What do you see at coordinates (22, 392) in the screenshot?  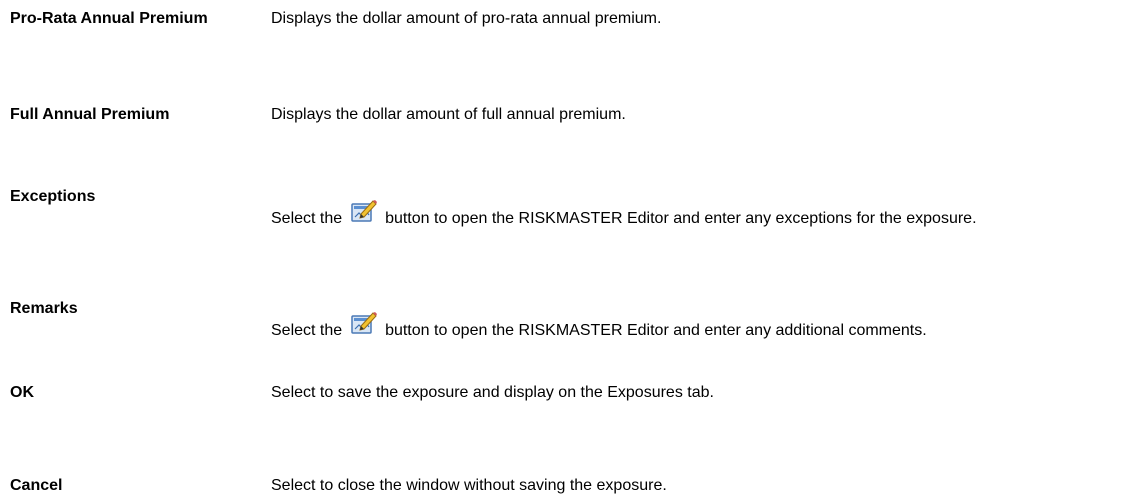 I see `term-label: OK` at bounding box center [22, 392].